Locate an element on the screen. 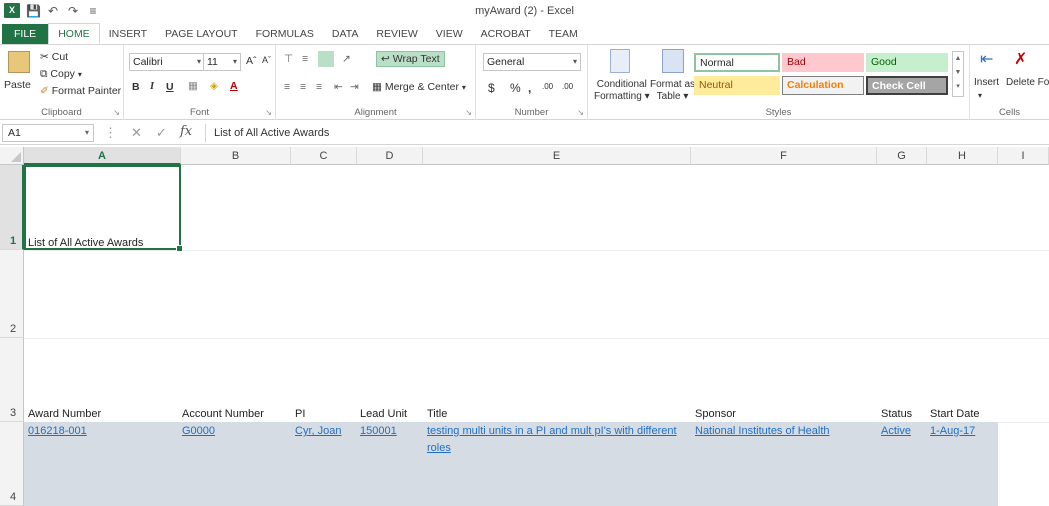 Image resolution: width=1049 pixels, height=506 pixels. font-size-select: 11 ▾ is located at coordinates (222, 62).